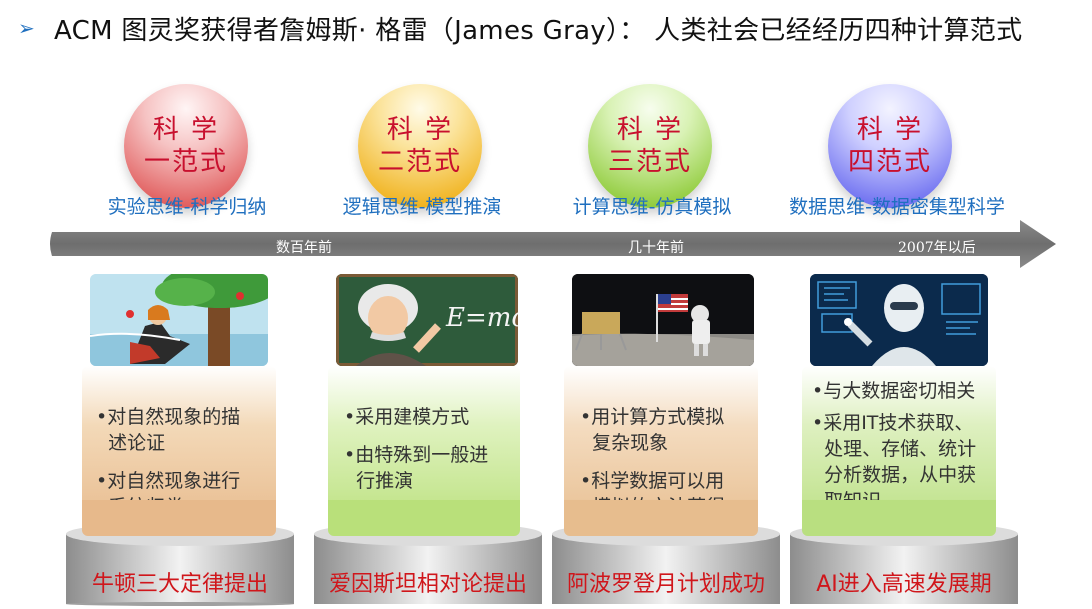  Describe the element at coordinates (889, 162) in the screenshot. I see `paradigm-4-line2: 四范式` at that location.